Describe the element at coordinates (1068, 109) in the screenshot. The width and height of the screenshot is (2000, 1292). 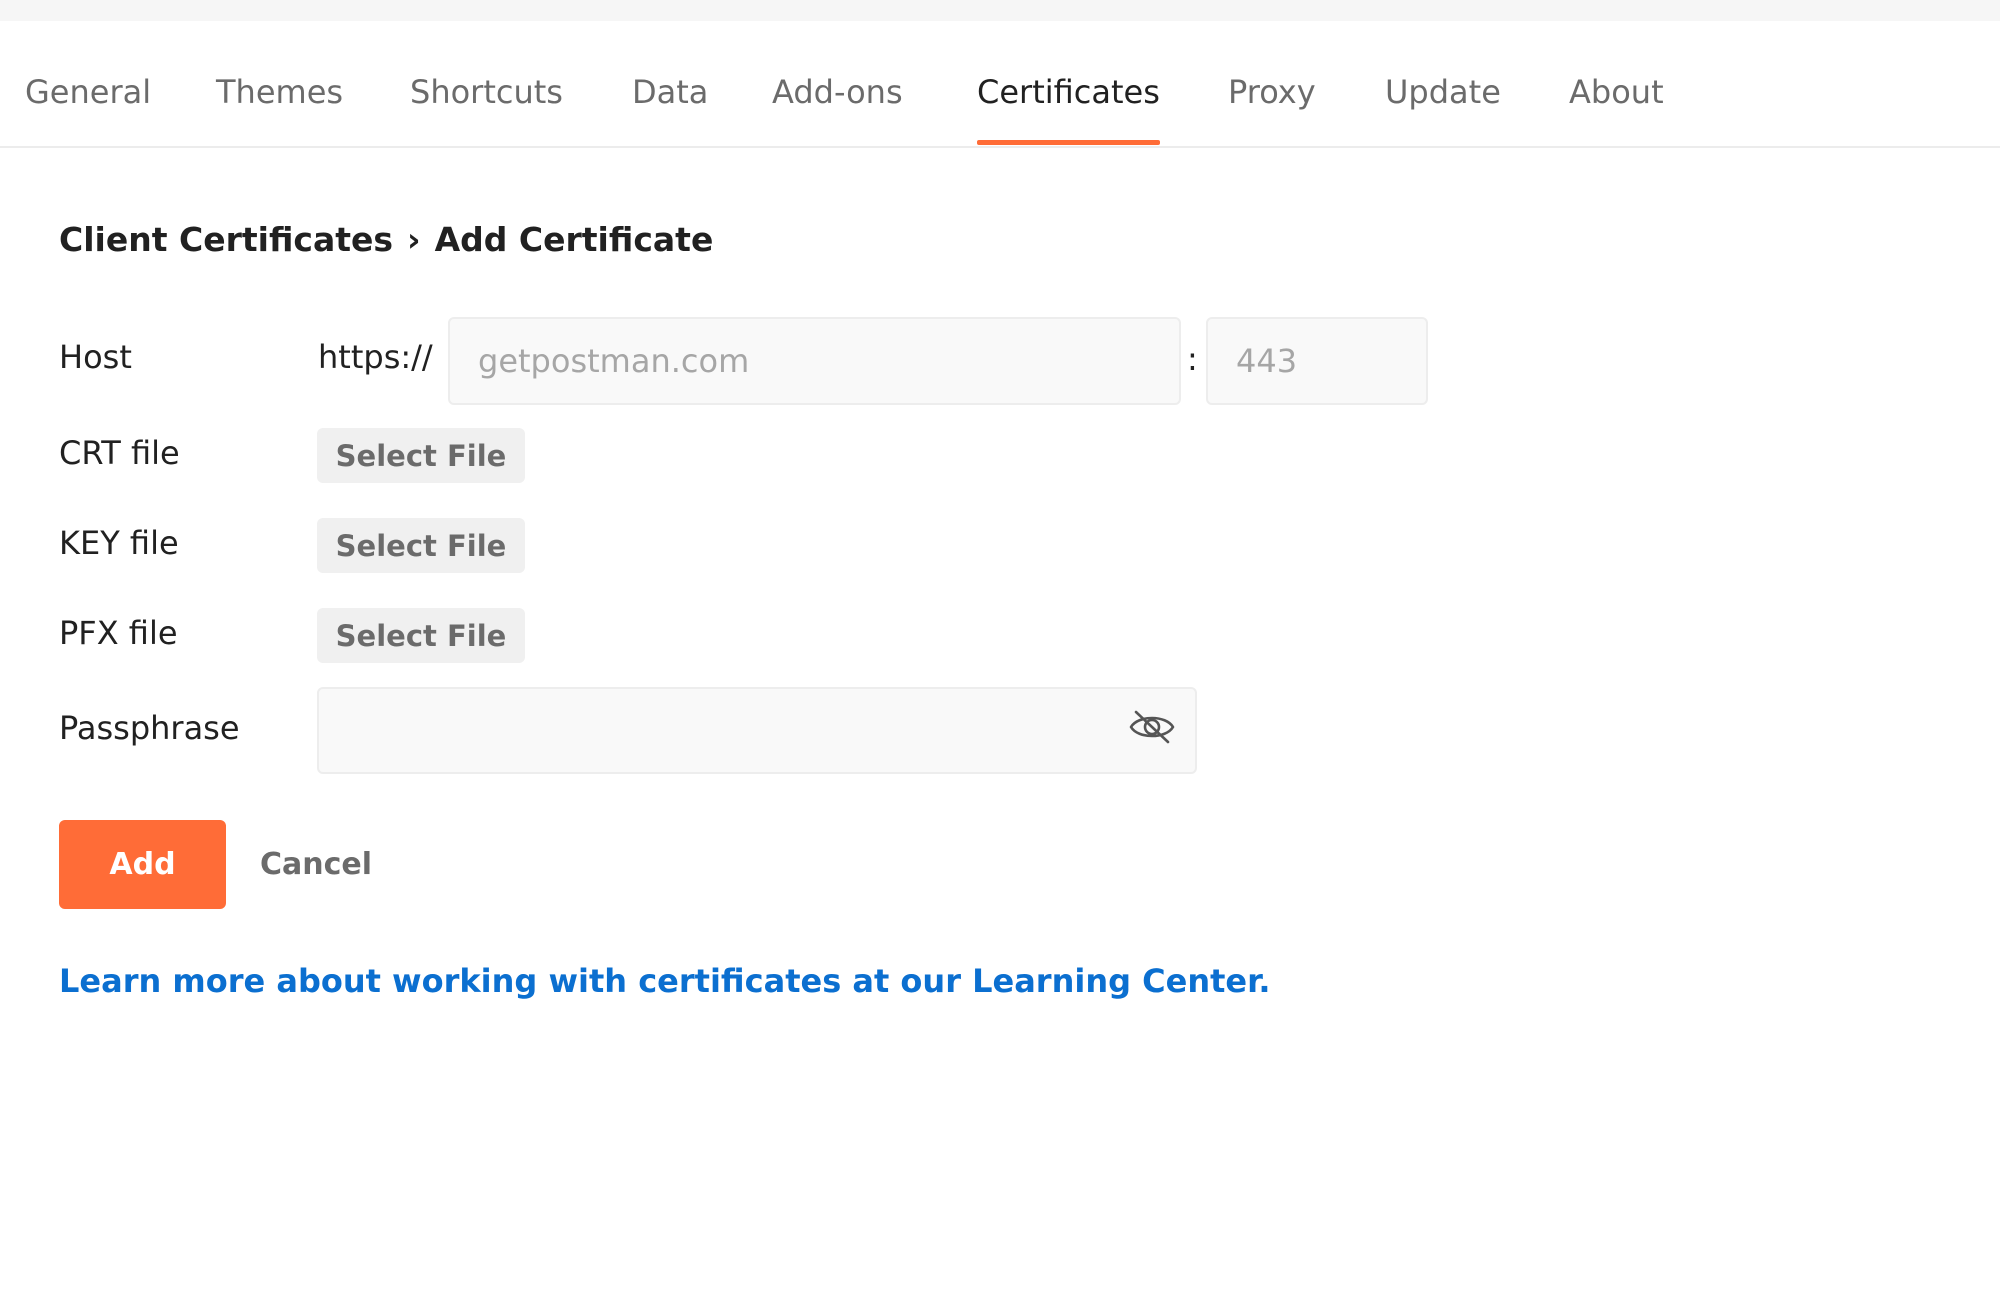
I see `tab-certificates: Certificates` at that location.